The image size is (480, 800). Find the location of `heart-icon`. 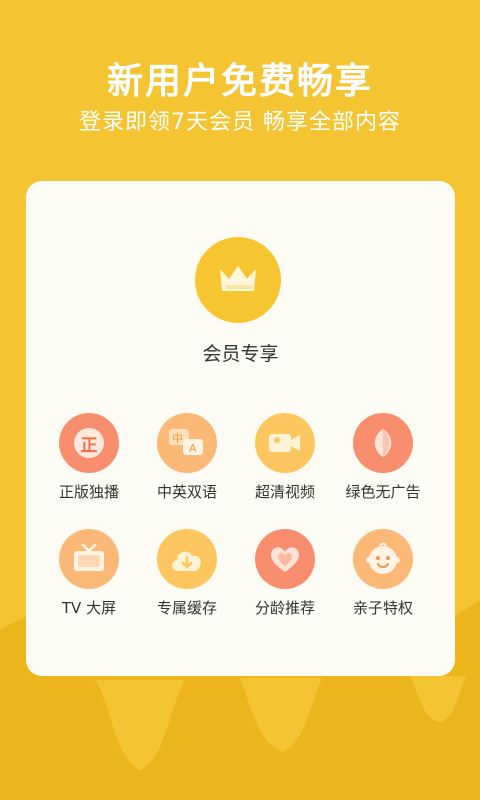

heart-icon is located at coordinates (285, 559).